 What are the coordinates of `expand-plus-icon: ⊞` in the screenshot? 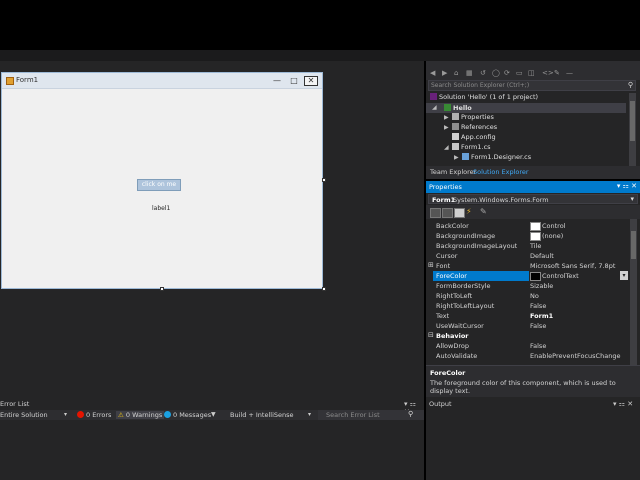 It's located at (431, 265).